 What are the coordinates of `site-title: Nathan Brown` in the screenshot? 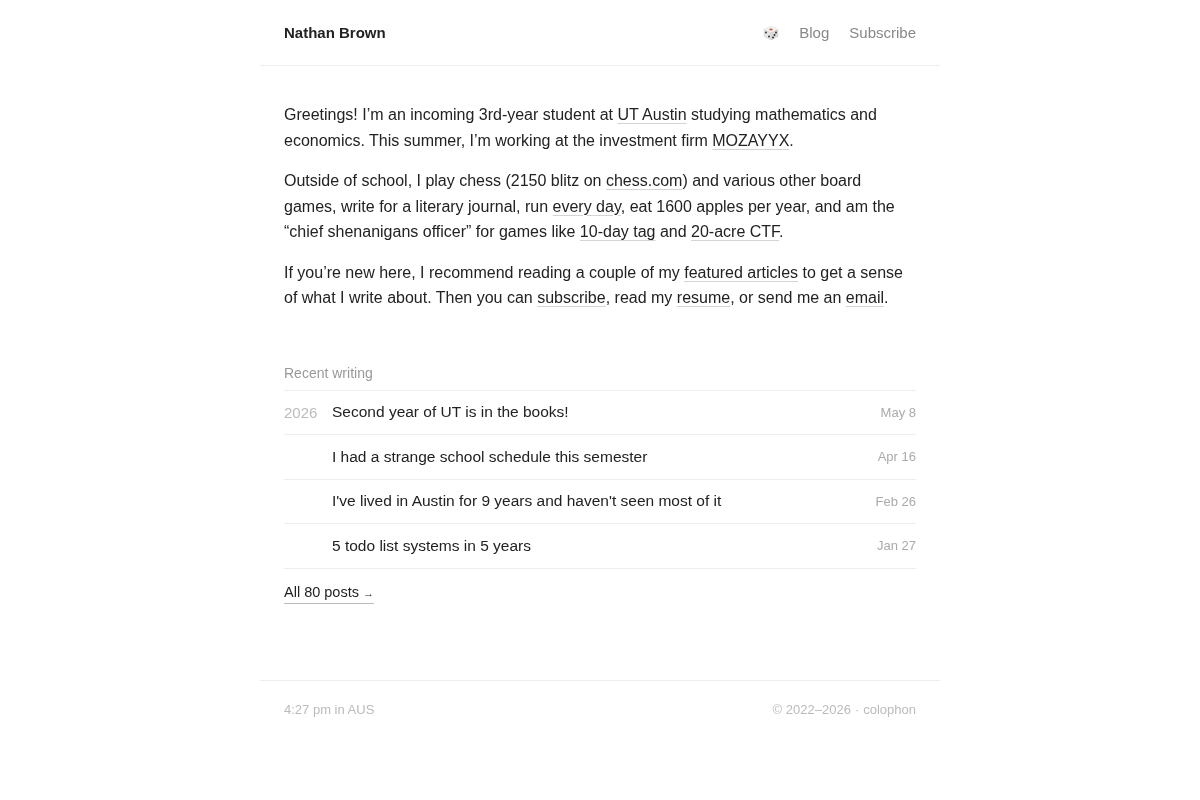 It's located at (335, 32).